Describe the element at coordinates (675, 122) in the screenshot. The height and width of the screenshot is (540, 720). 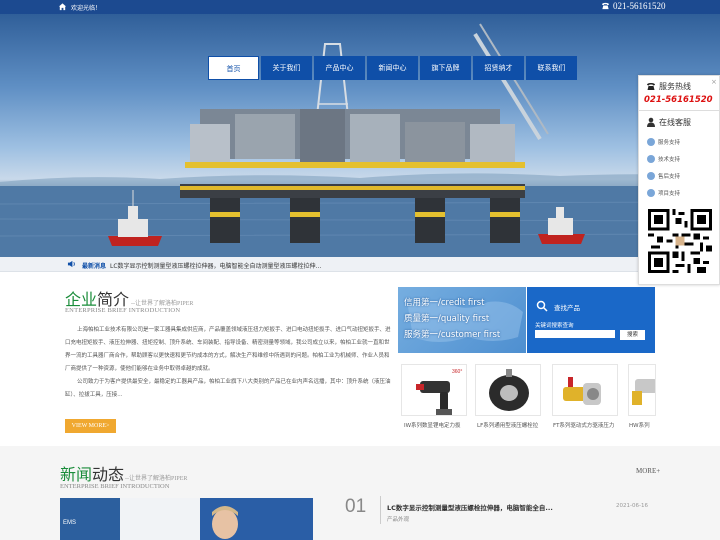
I see `online-service-label: 在线客服` at that location.